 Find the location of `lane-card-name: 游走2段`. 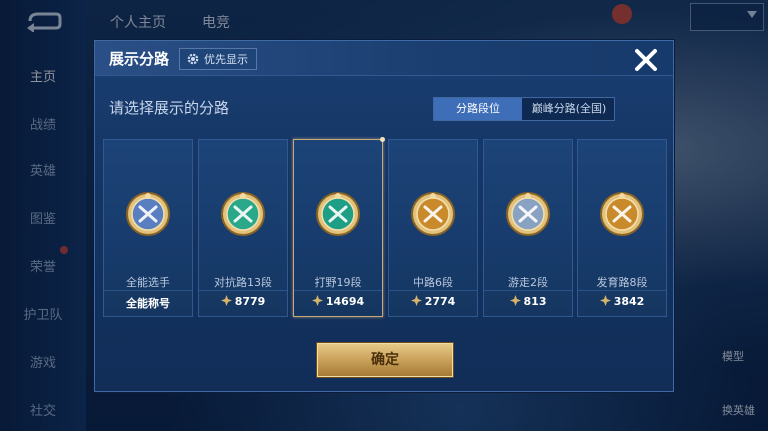

lane-card-name: 游走2段 is located at coordinates (528, 282).